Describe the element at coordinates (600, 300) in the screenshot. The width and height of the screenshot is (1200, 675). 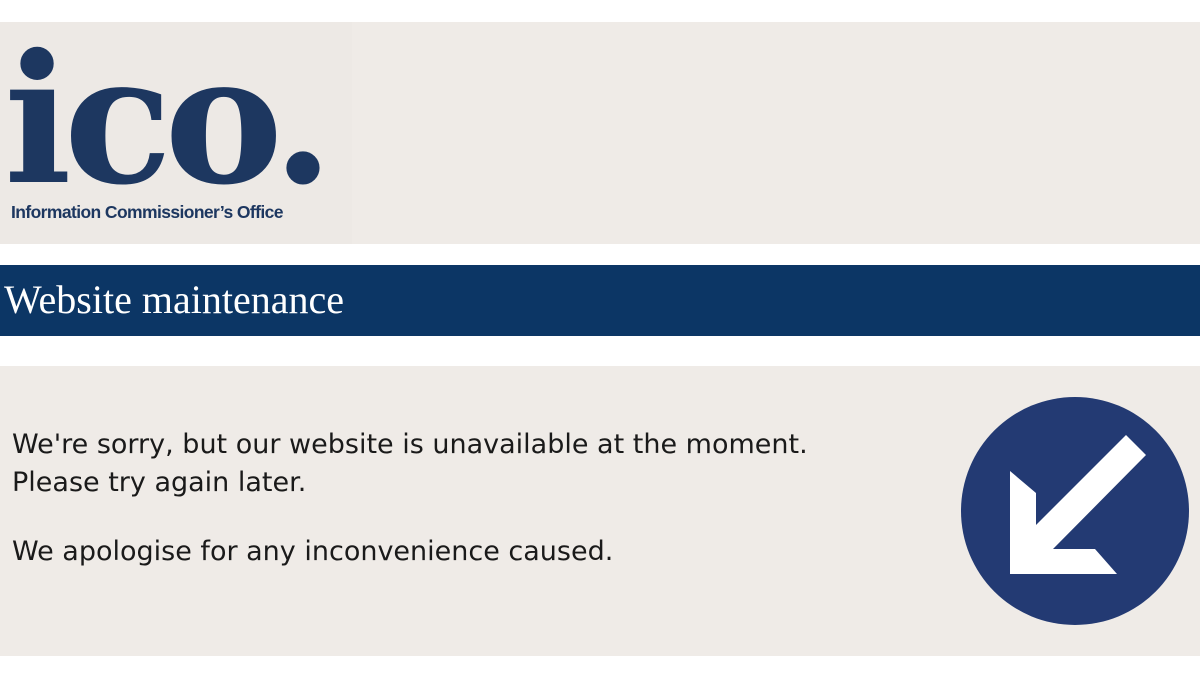
I see `title-bar: Website maintenance` at that location.